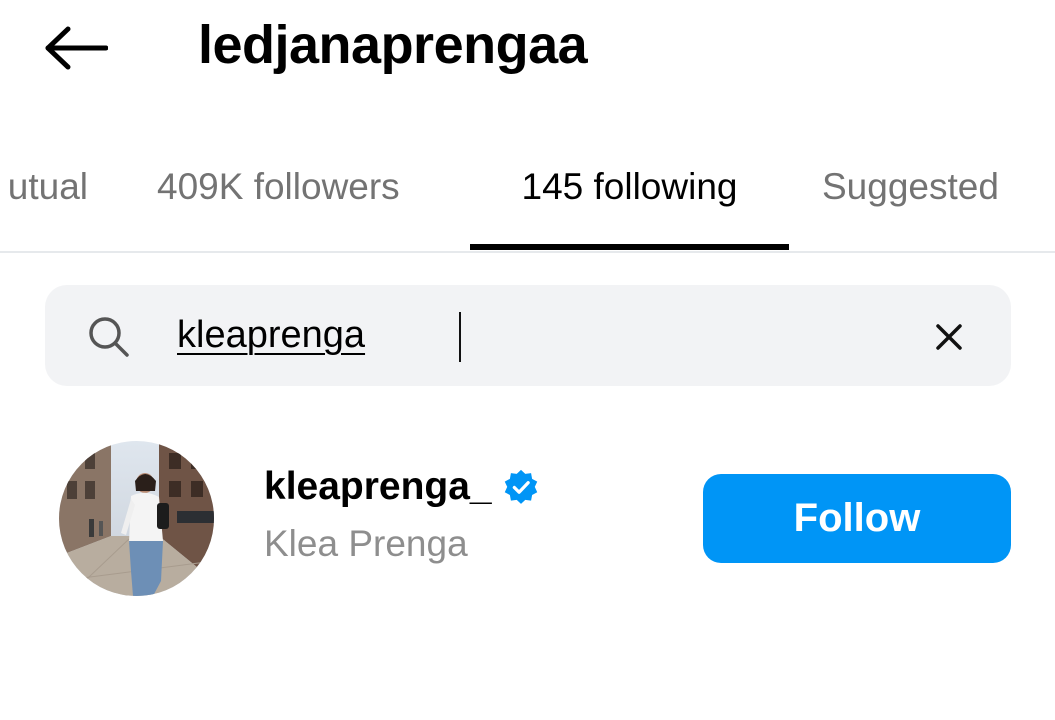 Image resolution: width=1055 pixels, height=720 pixels. Describe the element at coordinates (366, 543) in the screenshot. I see `full-name: Klea Prenga` at that location.